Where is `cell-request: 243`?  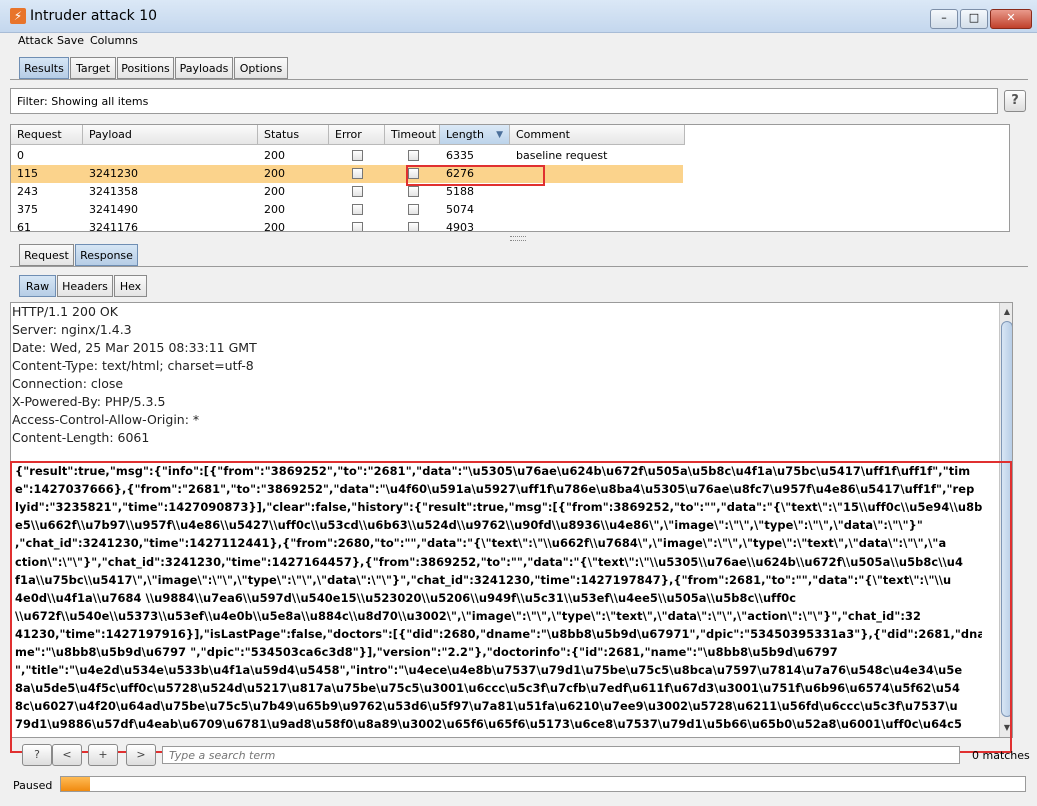
cell-request: 243 is located at coordinates (27, 191).